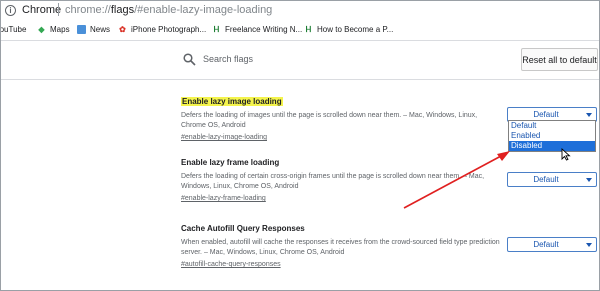 The width and height of the screenshot is (600, 291). What do you see at coordinates (456, 180) in the screenshot?
I see `annotation-arrow` at bounding box center [456, 180].